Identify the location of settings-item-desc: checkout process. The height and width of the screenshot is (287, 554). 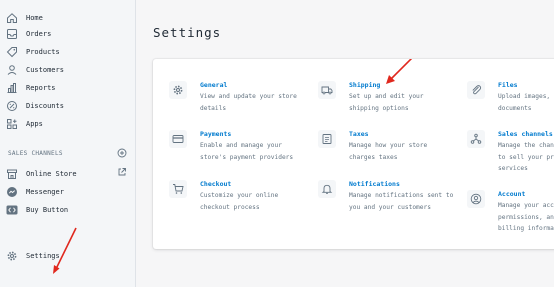
(230, 207).